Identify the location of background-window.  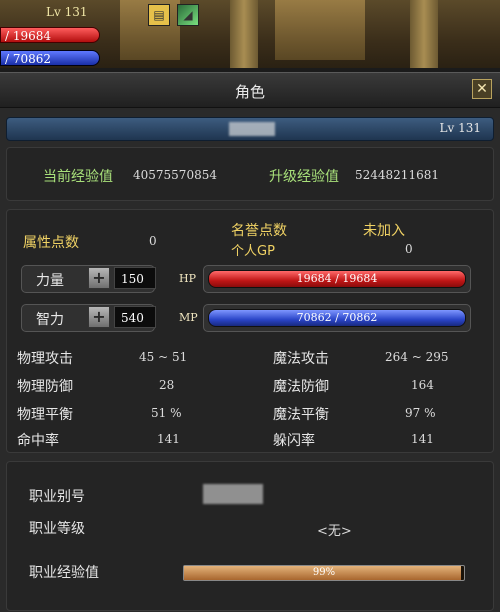
(320, 30).